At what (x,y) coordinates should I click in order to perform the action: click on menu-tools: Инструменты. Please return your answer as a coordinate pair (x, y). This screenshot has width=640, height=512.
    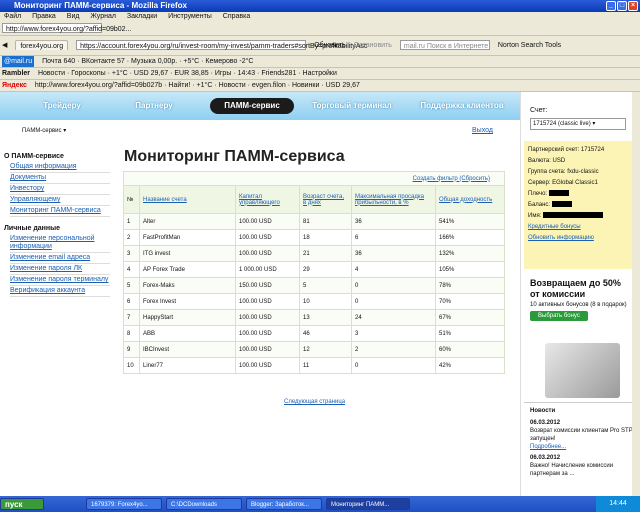
    Looking at the image, I should click on (190, 16).